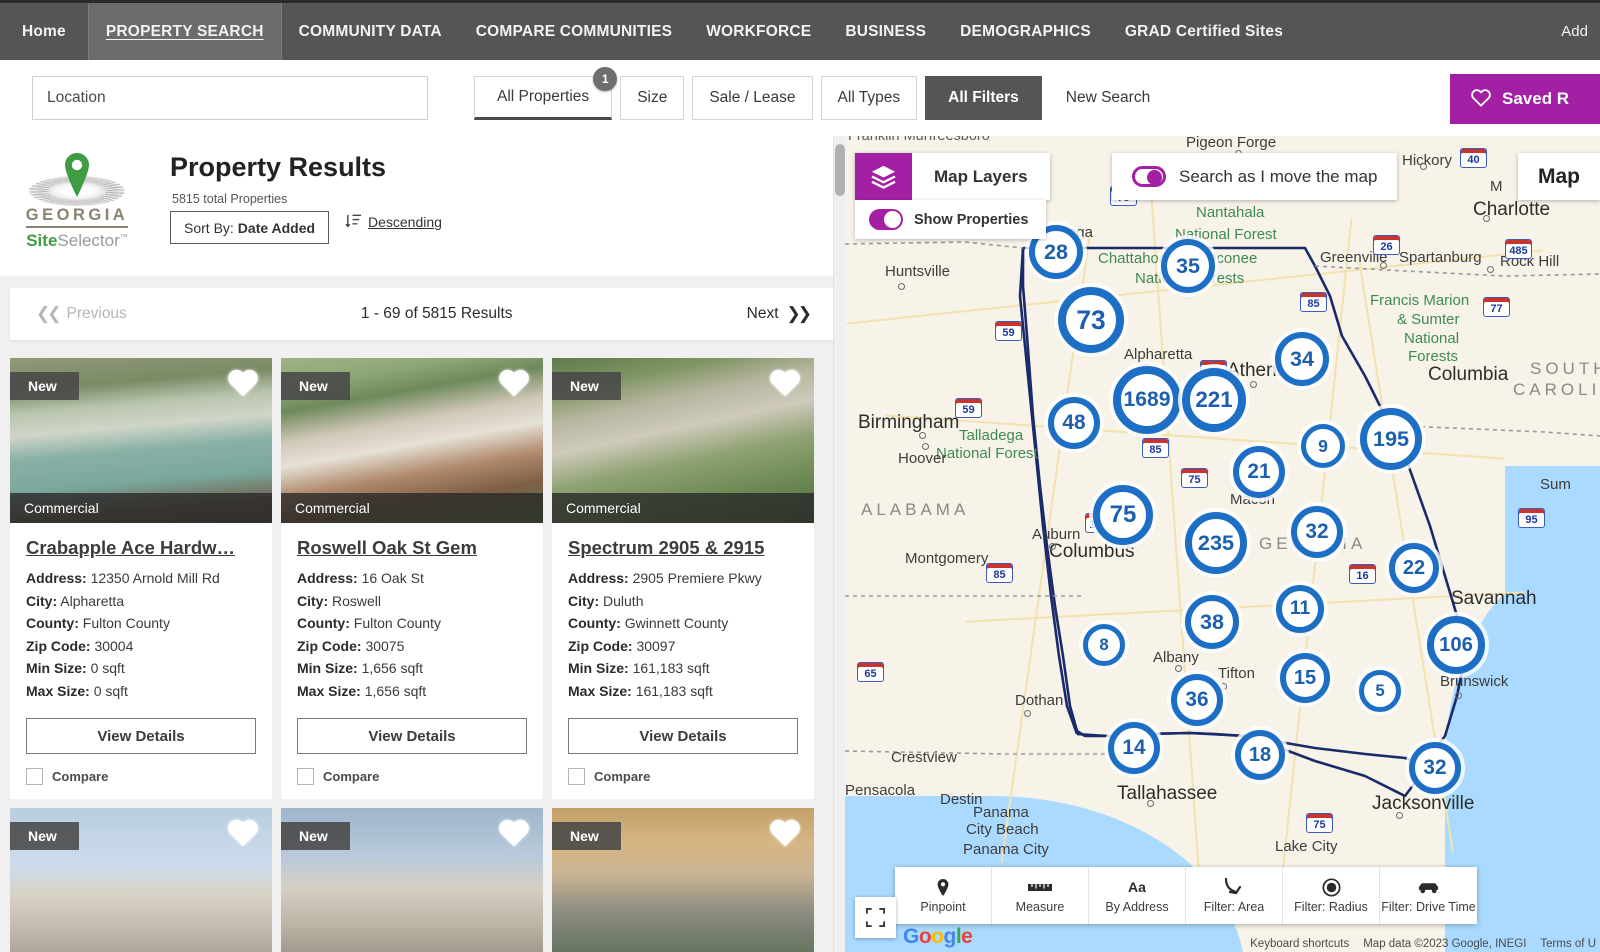 The width and height of the screenshot is (1600, 952). I want to click on sort-by-select: Sort By: Date Added, so click(250, 227).